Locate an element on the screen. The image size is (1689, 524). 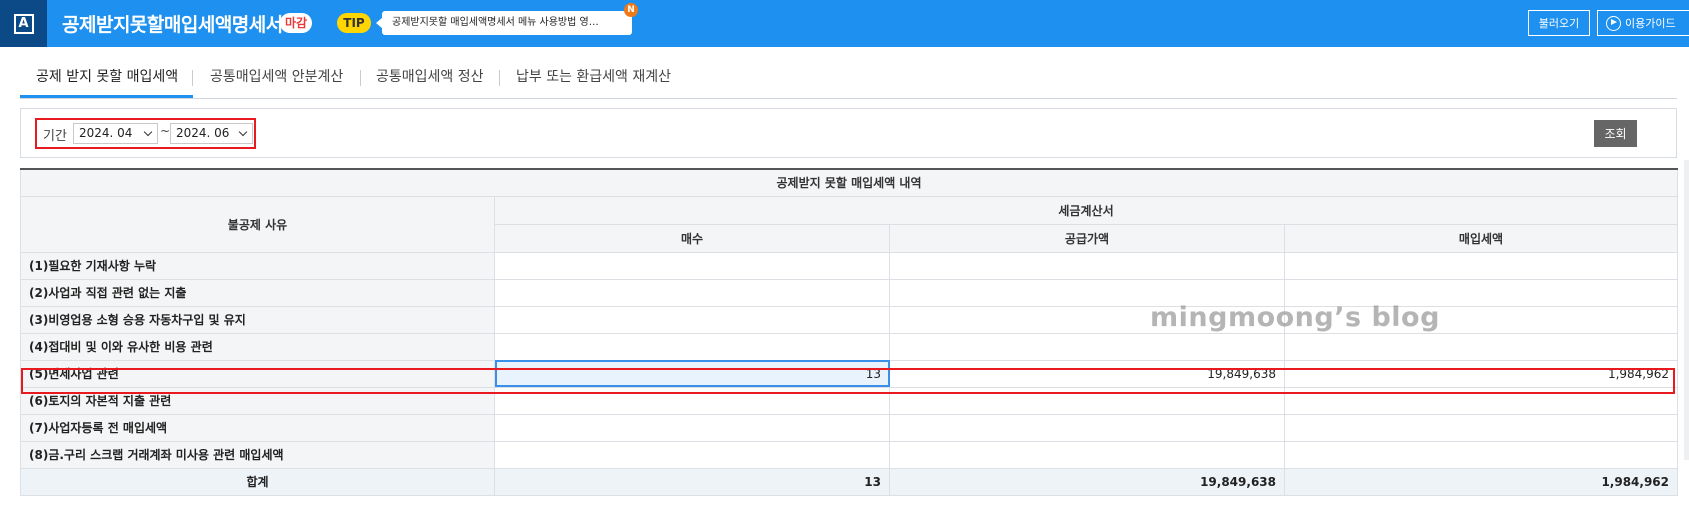
period-end-value: 2024. 06 is located at coordinates (203, 133).